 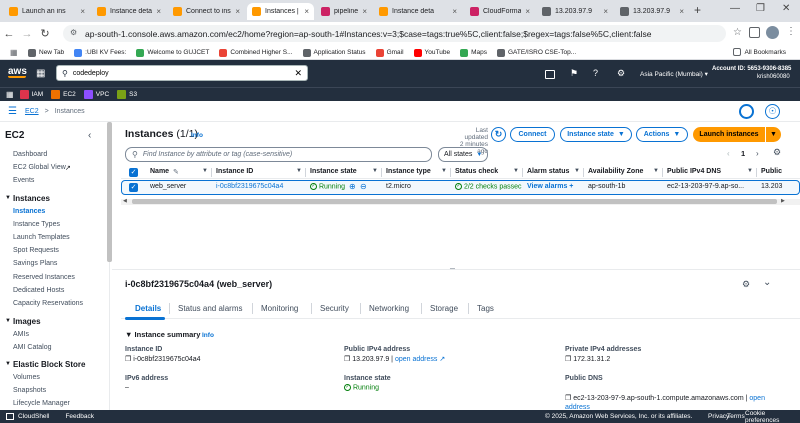 What do you see at coordinates (767, 282) in the screenshot?
I see `collapse-panel-icon: ⌄` at bounding box center [767, 282].